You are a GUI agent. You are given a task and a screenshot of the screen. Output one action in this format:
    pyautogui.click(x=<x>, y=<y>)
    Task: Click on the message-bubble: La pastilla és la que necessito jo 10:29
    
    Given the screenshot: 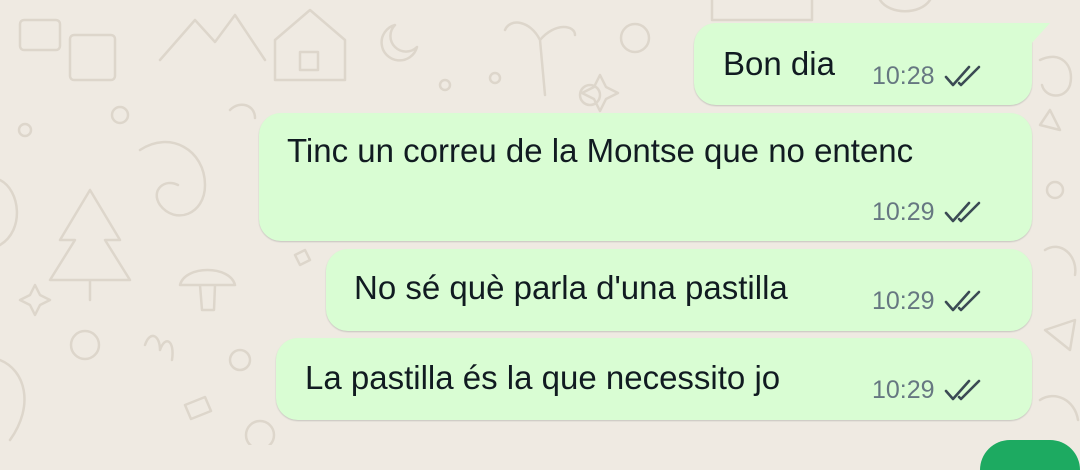 What is the action you would take?
    pyautogui.click(x=654, y=379)
    